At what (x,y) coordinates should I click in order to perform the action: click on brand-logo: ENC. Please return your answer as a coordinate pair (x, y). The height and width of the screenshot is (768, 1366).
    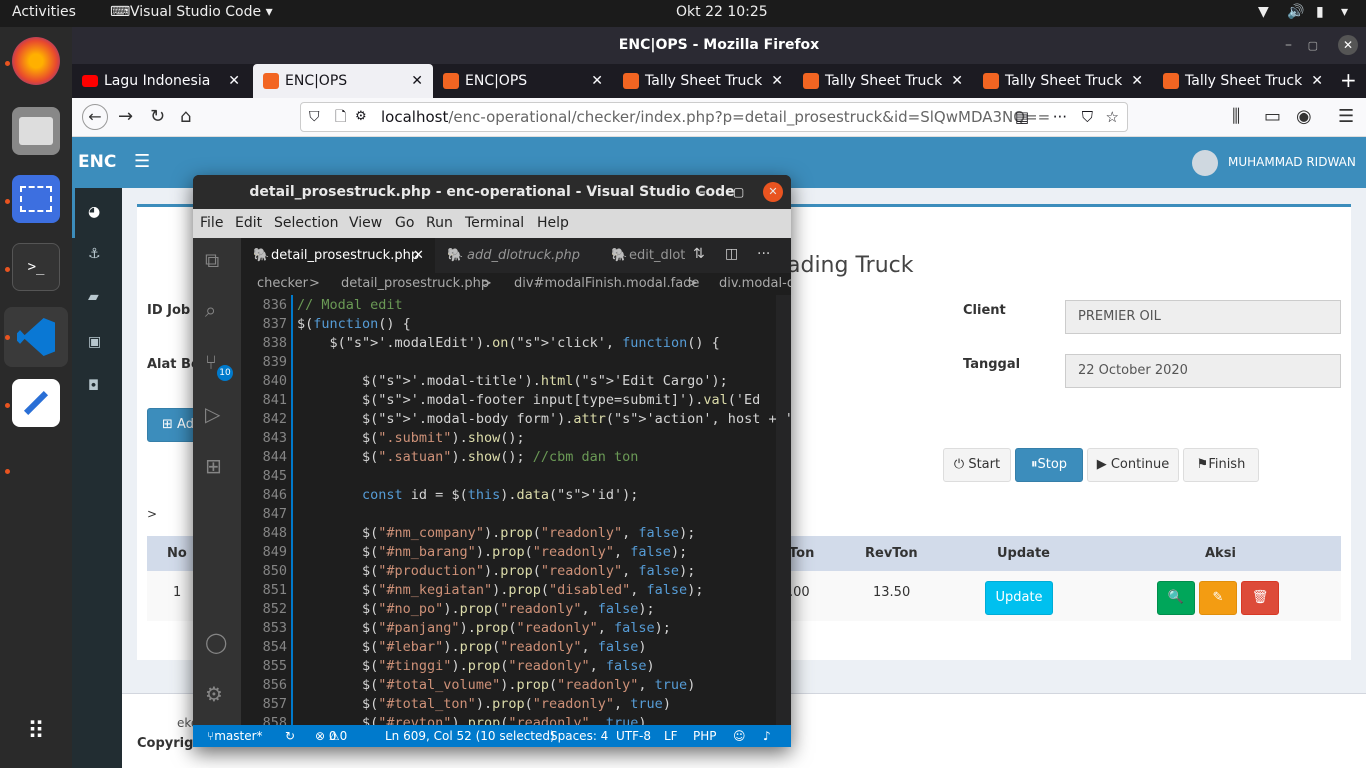
    Looking at the image, I should click on (97, 162).